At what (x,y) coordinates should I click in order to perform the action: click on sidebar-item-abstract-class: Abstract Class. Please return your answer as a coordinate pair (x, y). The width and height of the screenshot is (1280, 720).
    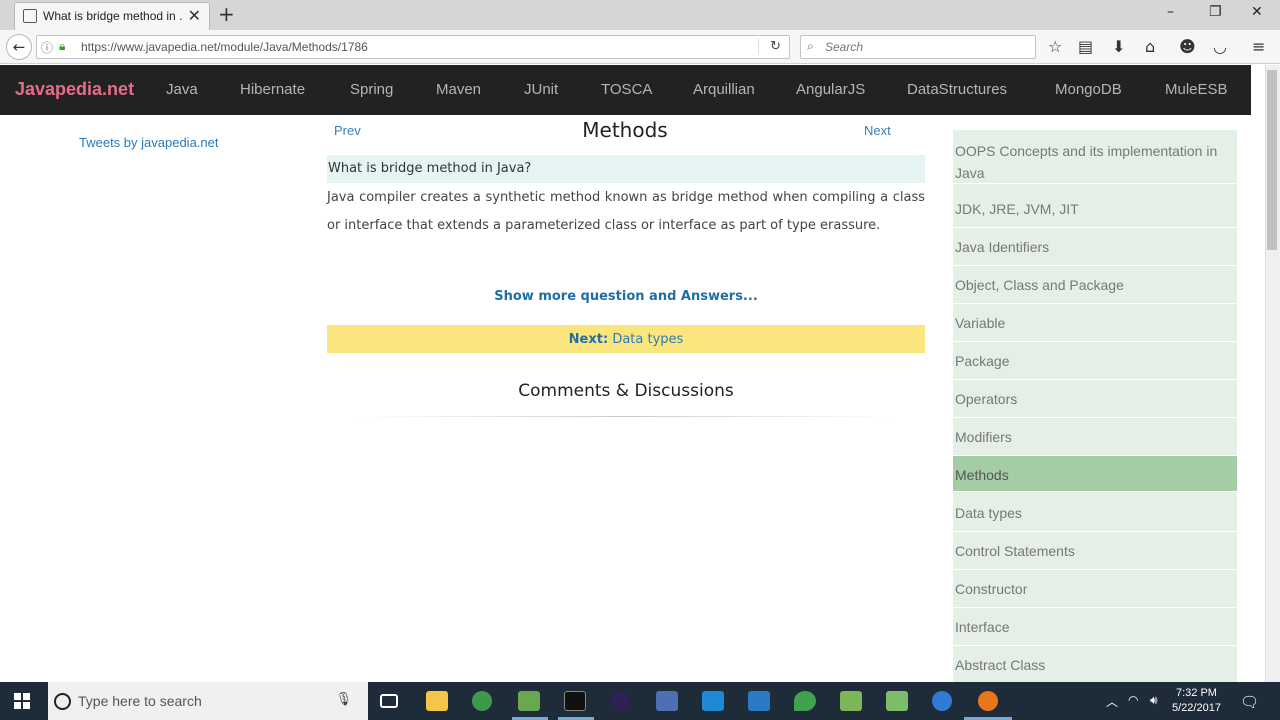
    Looking at the image, I should click on (1095, 665).